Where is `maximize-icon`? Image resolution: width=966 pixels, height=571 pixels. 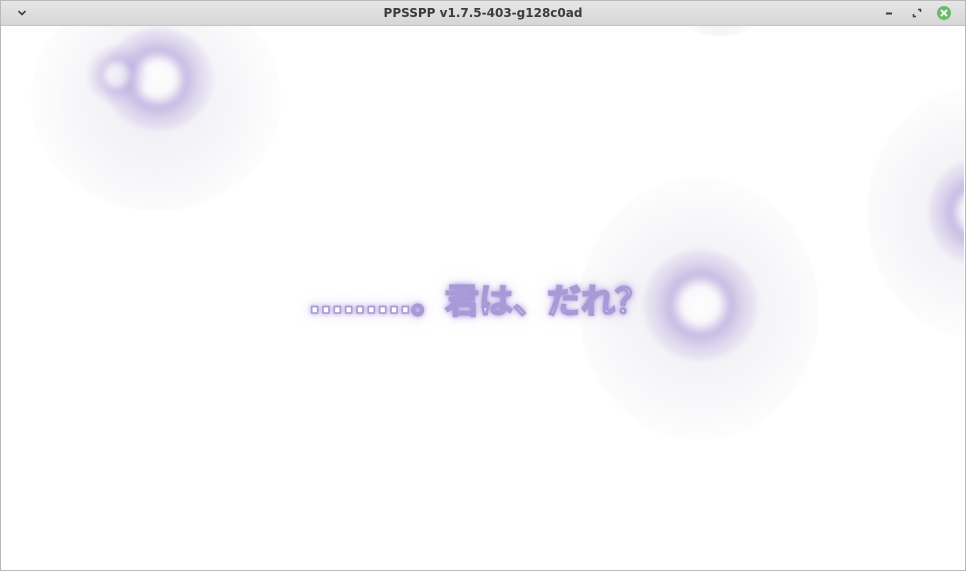 maximize-icon is located at coordinates (917, 13).